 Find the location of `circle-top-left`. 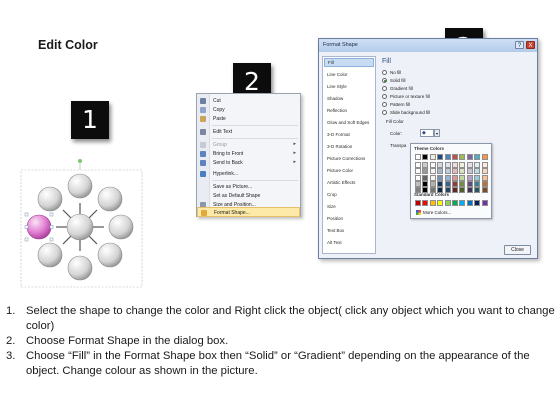

circle-top-left is located at coordinates (50, 199).